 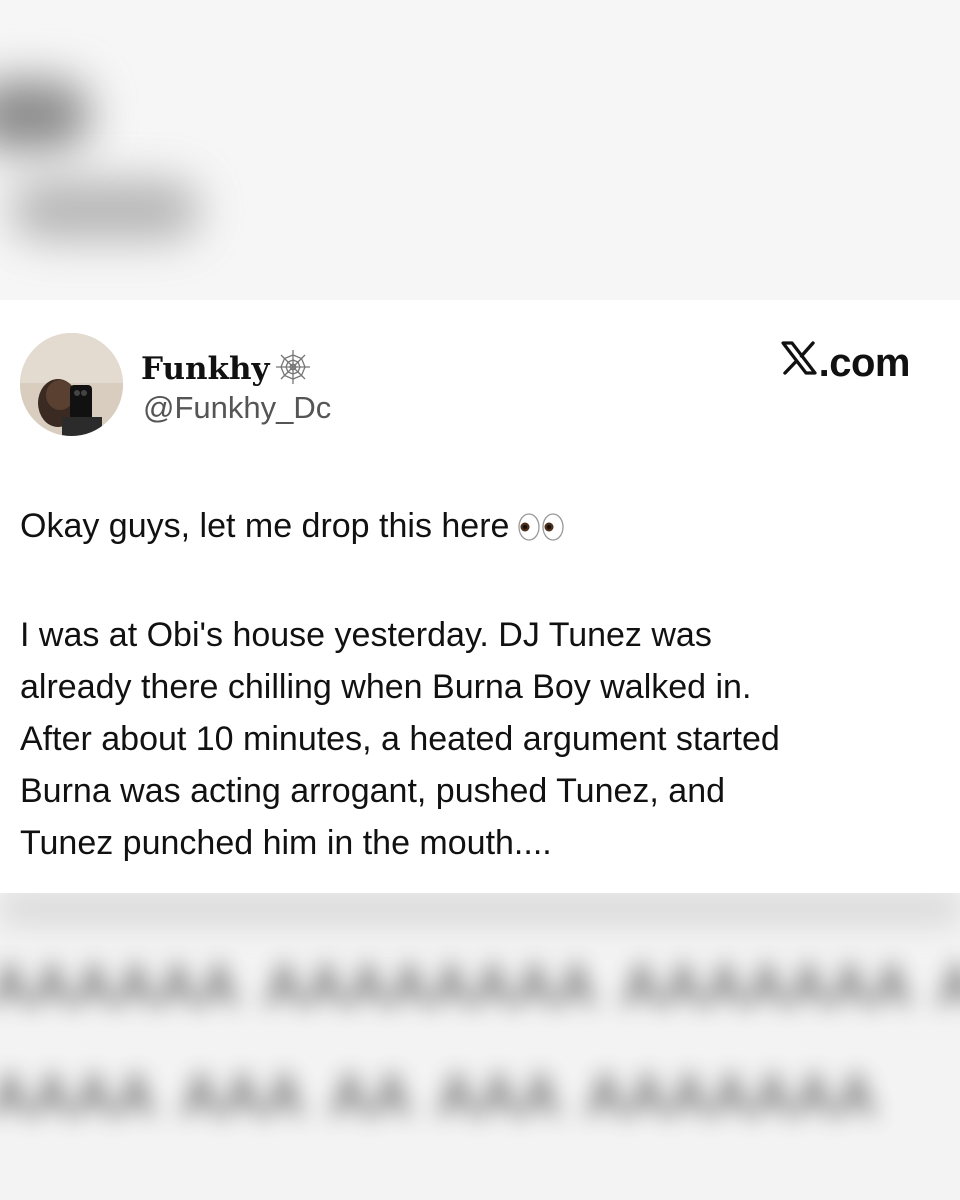 What do you see at coordinates (541, 531) in the screenshot?
I see `eyes-icon` at bounding box center [541, 531].